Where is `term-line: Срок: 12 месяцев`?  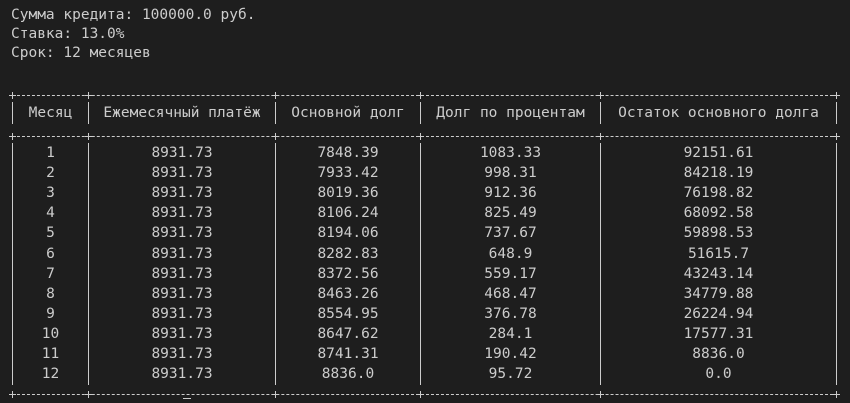 term-line: Срок: 12 месяцев is located at coordinates (81, 53).